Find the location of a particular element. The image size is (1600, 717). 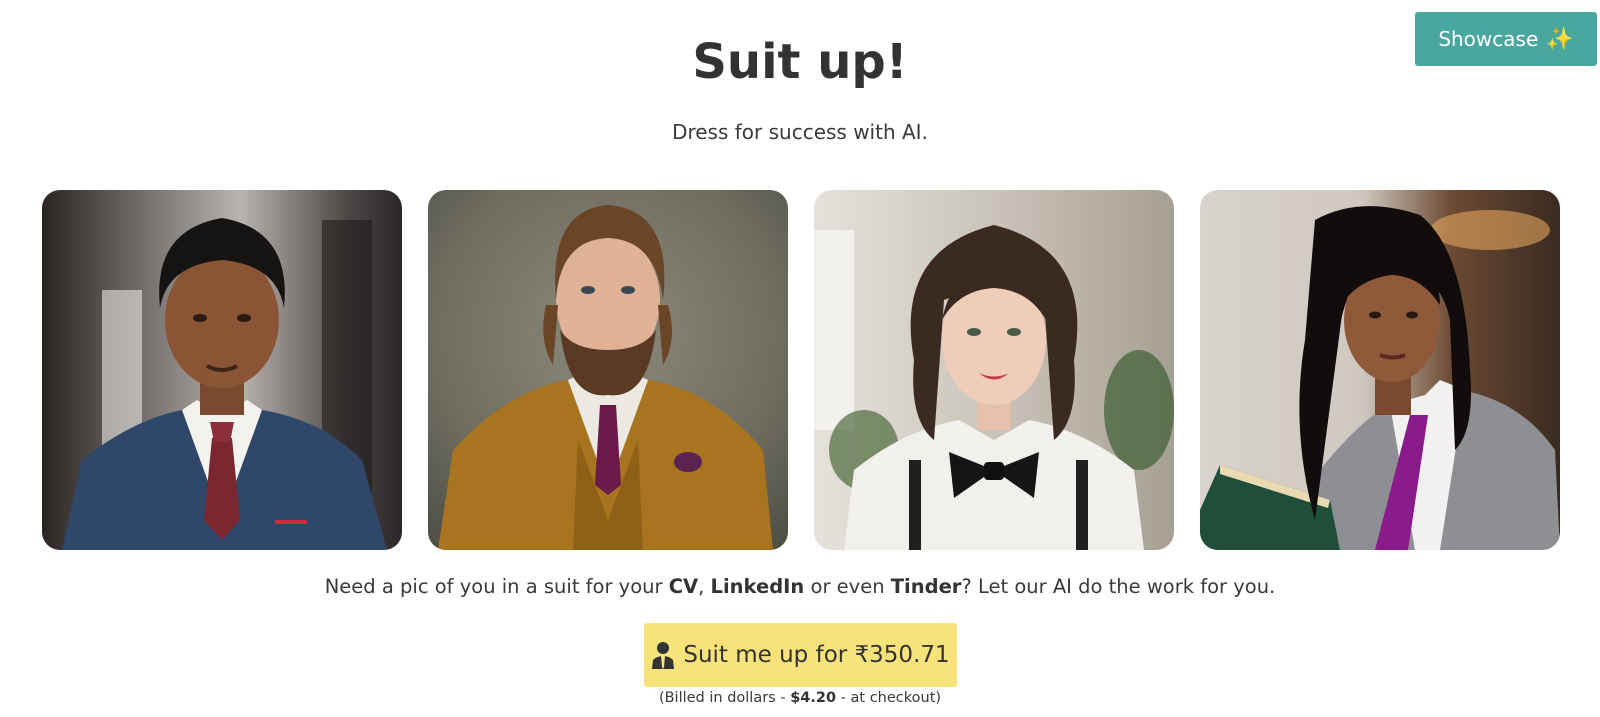

billing-suffix: - at checkout) is located at coordinates (889, 698).